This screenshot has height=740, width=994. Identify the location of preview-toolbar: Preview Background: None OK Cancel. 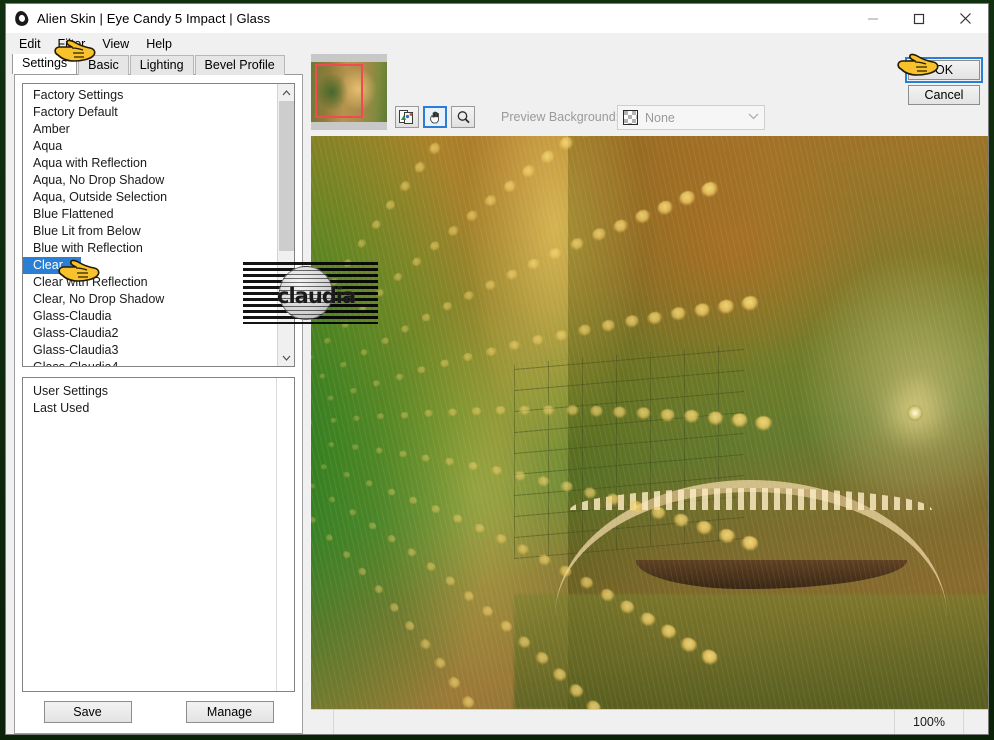
(649, 95).